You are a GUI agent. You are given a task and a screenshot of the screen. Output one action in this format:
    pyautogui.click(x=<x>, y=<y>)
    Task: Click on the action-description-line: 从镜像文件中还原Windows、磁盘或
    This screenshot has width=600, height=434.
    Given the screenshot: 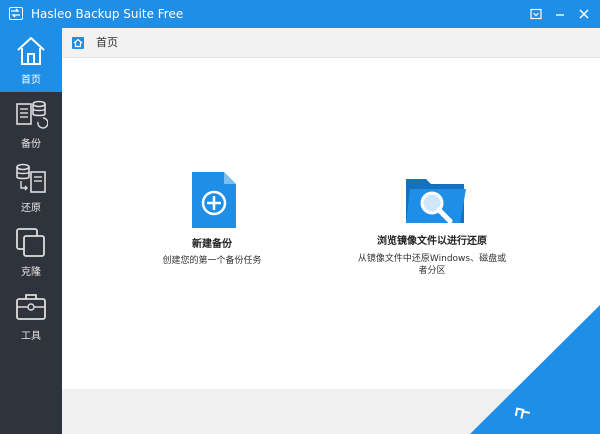 What is the action you would take?
    pyautogui.click(x=432, y=259)
    